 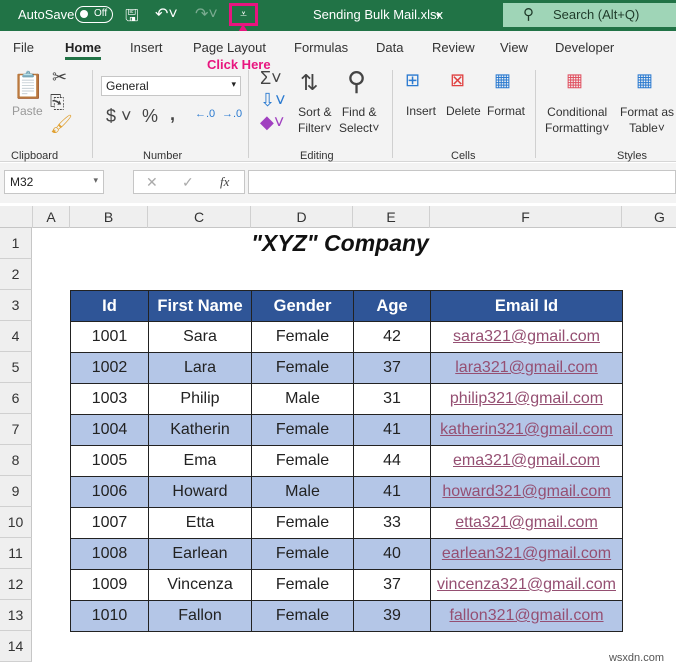 What do you see at coordinates (200, 399) in the screenshot?
I see `cell-first-name: Philip` at bounding box center [200, 399].